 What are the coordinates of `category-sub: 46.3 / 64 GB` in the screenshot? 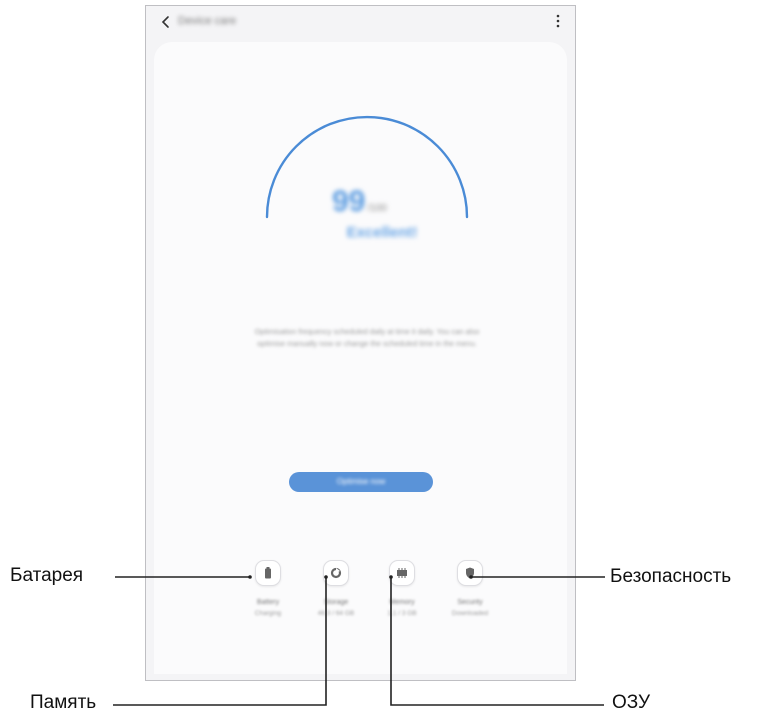 It's located at (336, 613).